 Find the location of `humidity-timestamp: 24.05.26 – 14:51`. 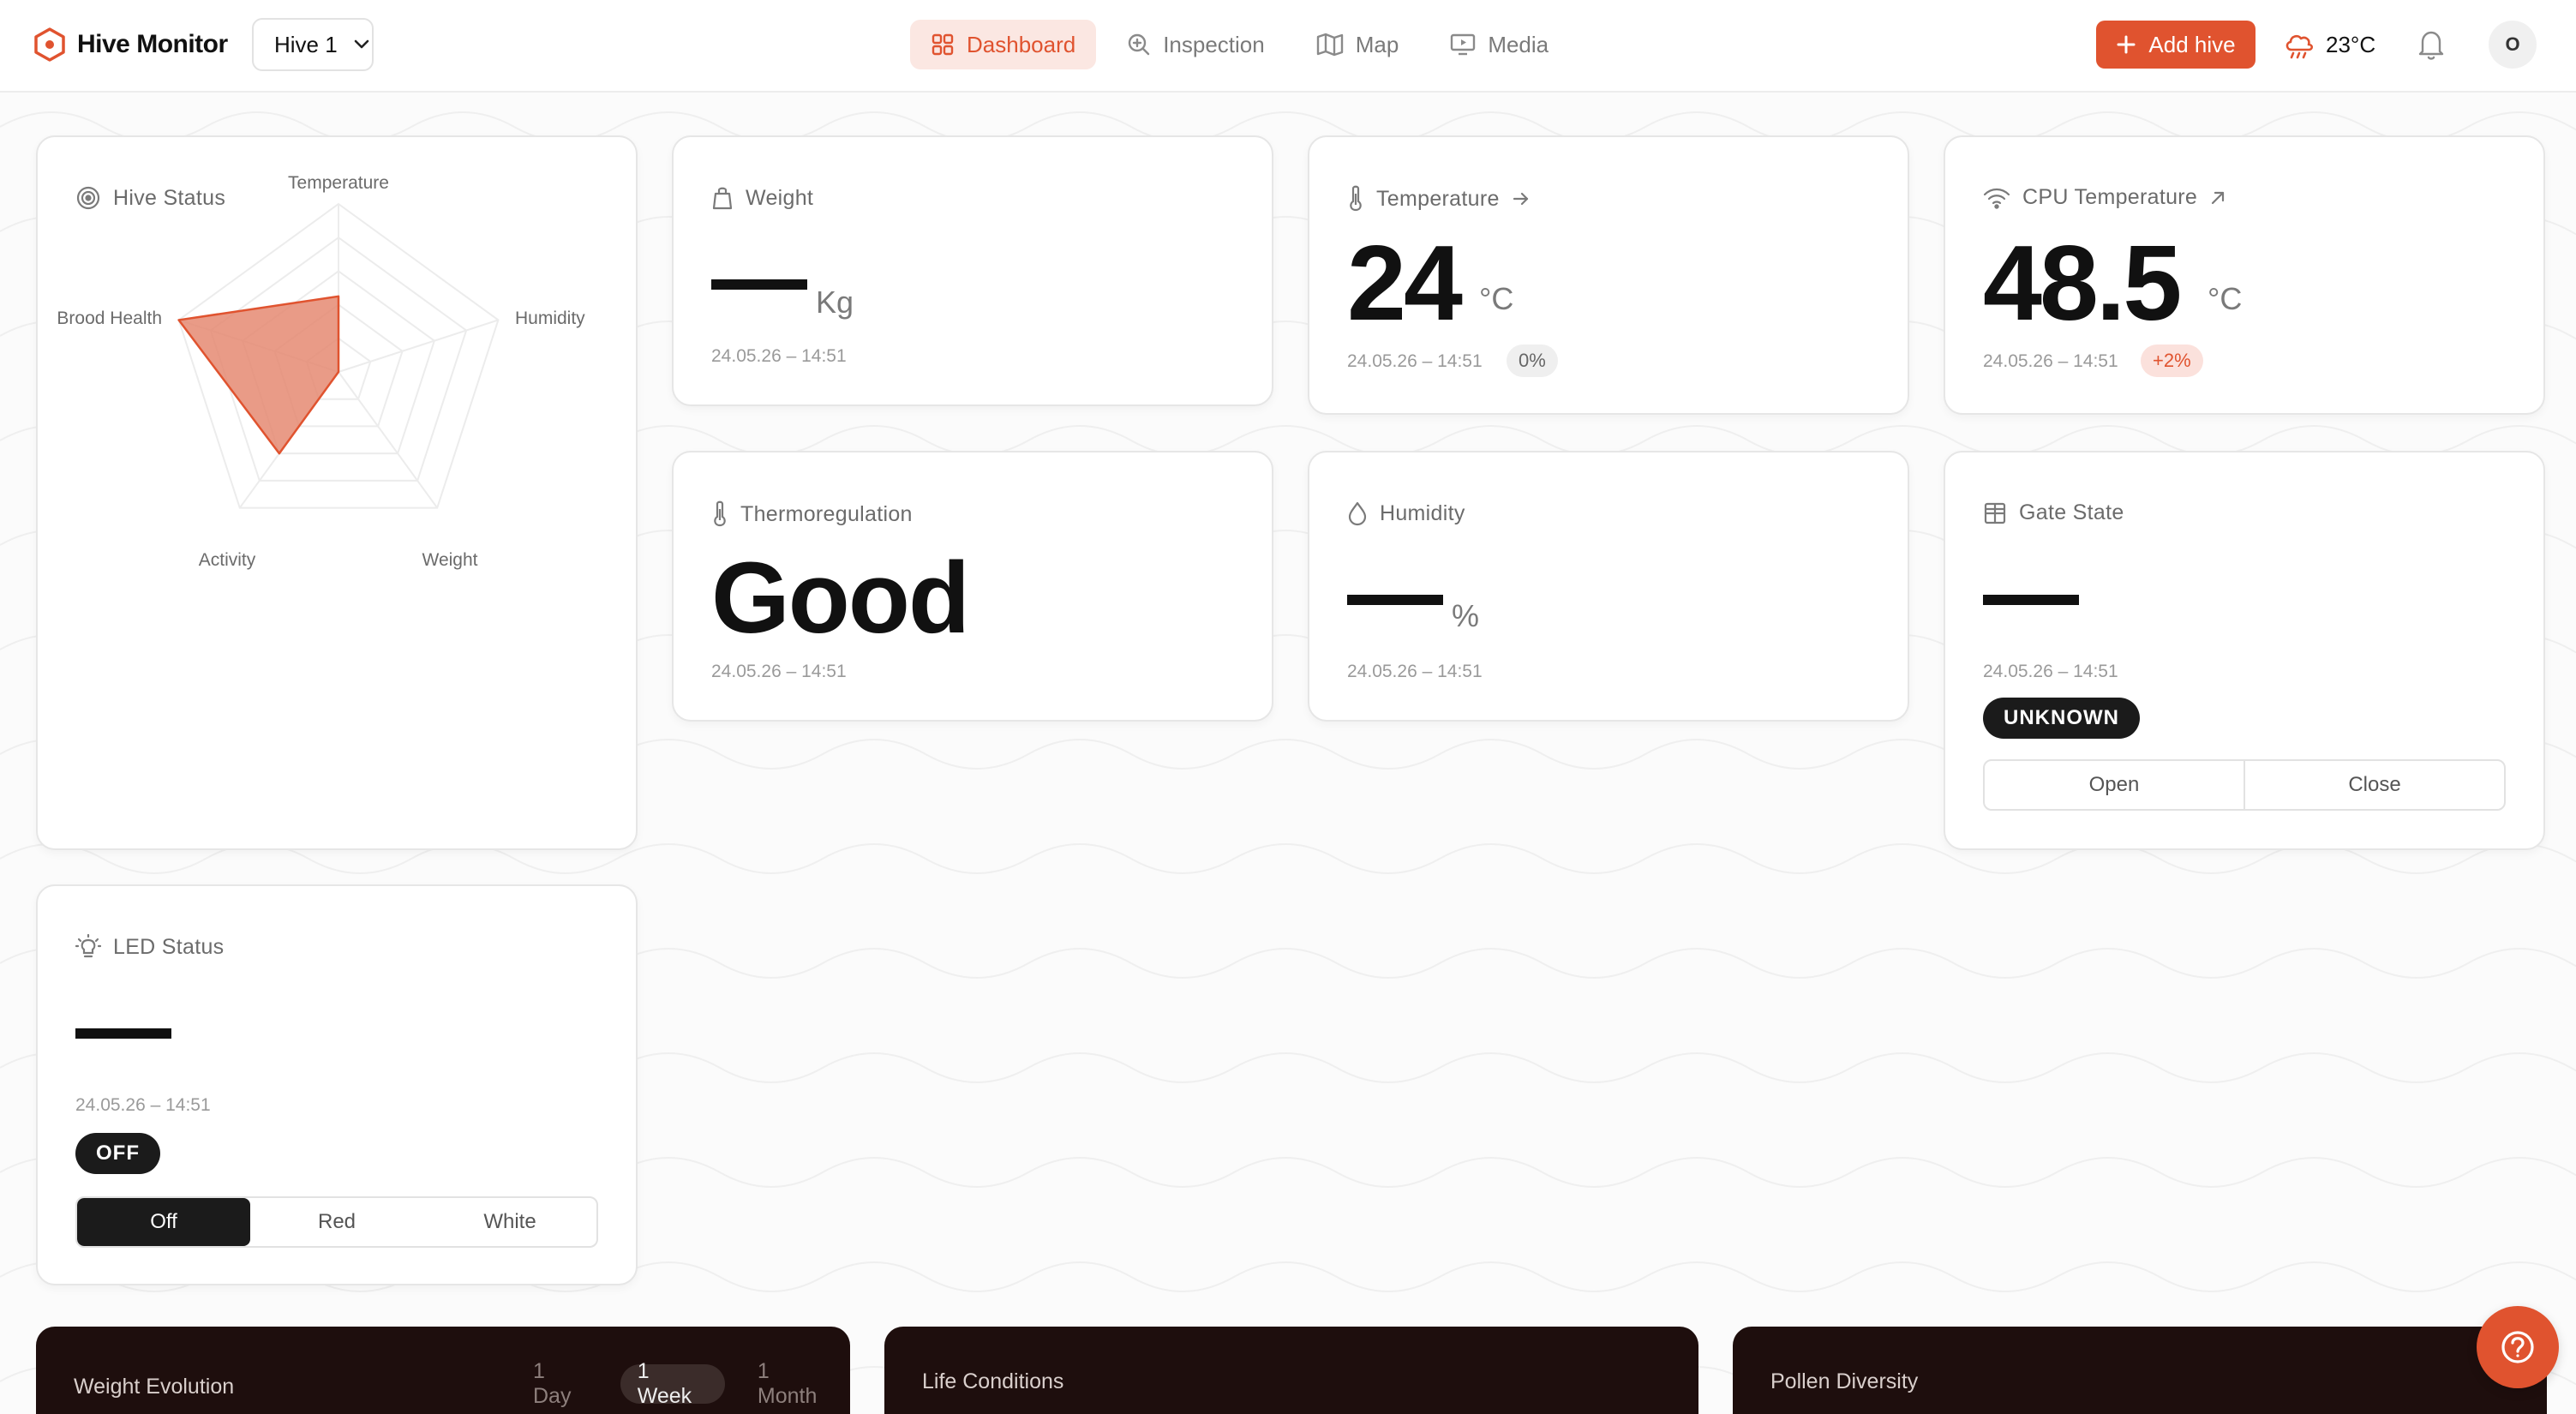

humidity-timestamp: 24.05.26 – 14:51 is located at coordinates (1415, 671).